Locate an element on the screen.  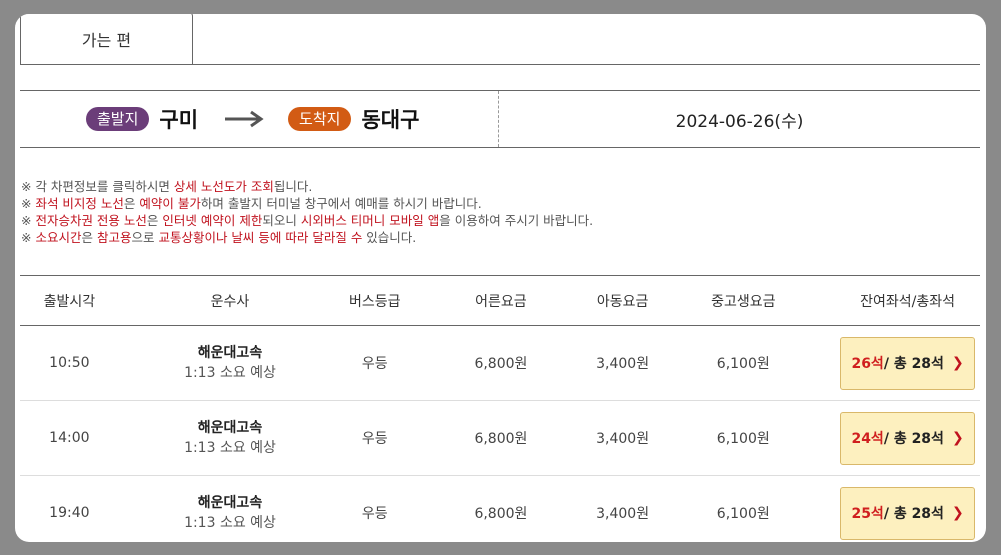
departure-badge: 출발지 is located at coordinates (118, 119).